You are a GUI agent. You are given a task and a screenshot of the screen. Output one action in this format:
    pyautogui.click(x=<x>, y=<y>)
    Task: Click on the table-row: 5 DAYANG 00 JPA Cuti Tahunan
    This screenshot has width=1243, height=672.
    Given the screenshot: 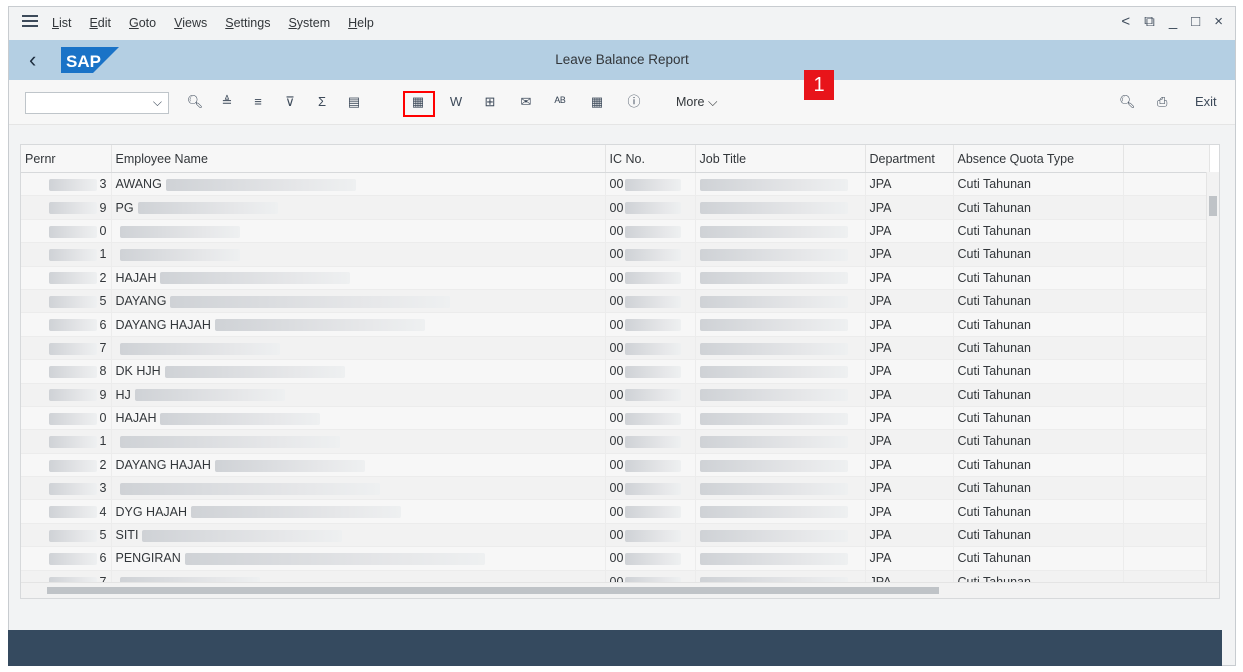 What is the action you would take?
    pyautogui.click(x=615, y=301)
    